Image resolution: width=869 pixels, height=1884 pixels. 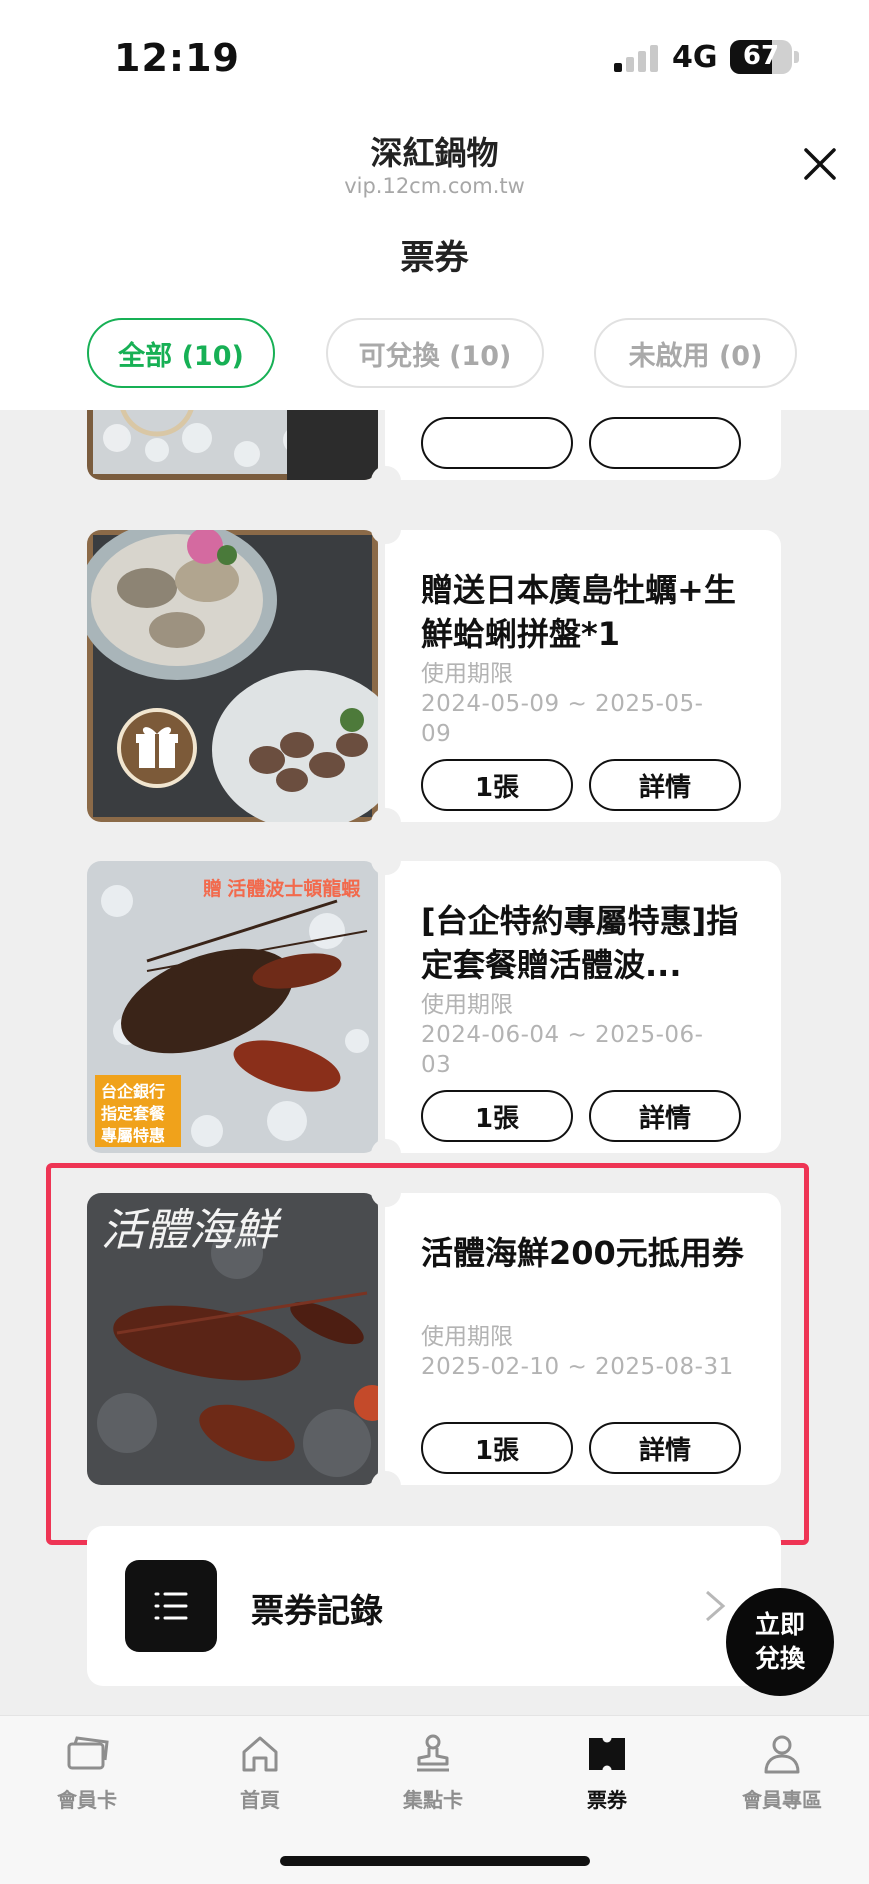 I want to click on nav-tickets: 票券, so click(x=607, y=1771).